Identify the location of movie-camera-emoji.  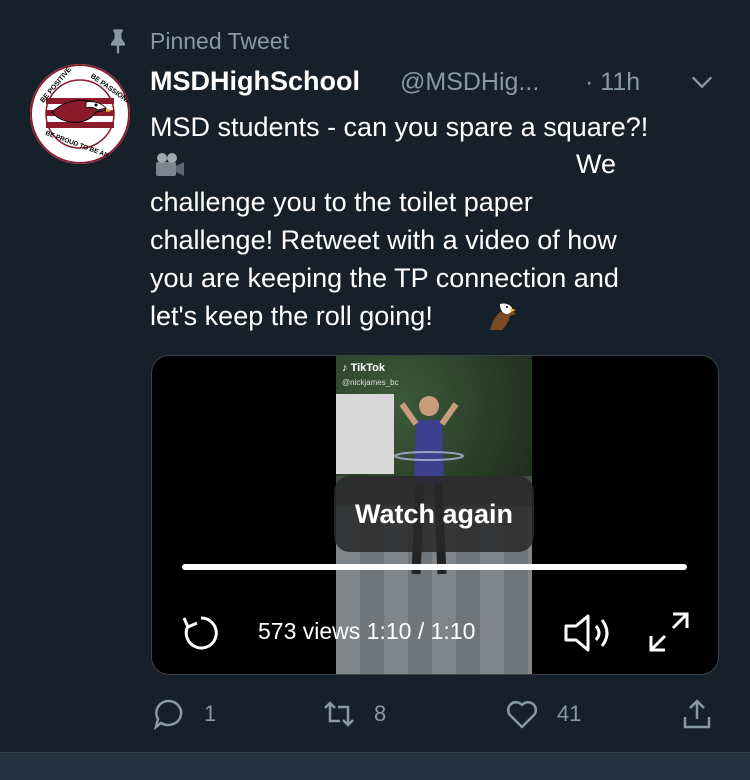
(170, 164).